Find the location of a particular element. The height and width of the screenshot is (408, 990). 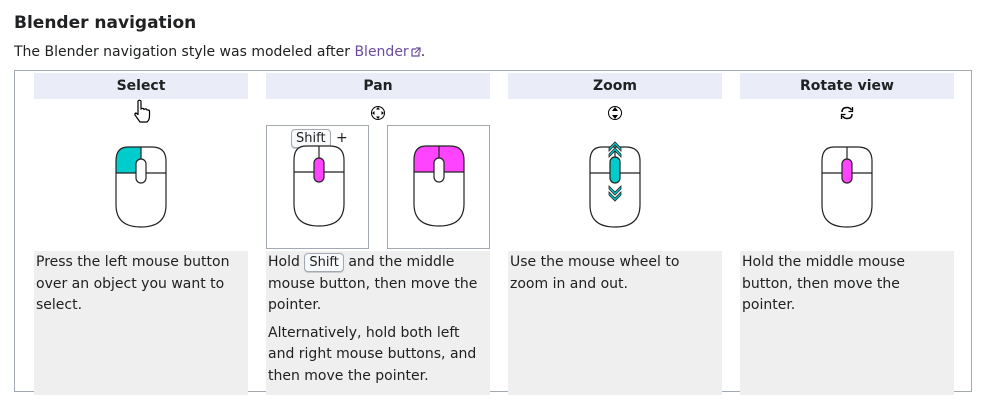

mouse-both-buttons-icon is located at coordinates (439, 186).